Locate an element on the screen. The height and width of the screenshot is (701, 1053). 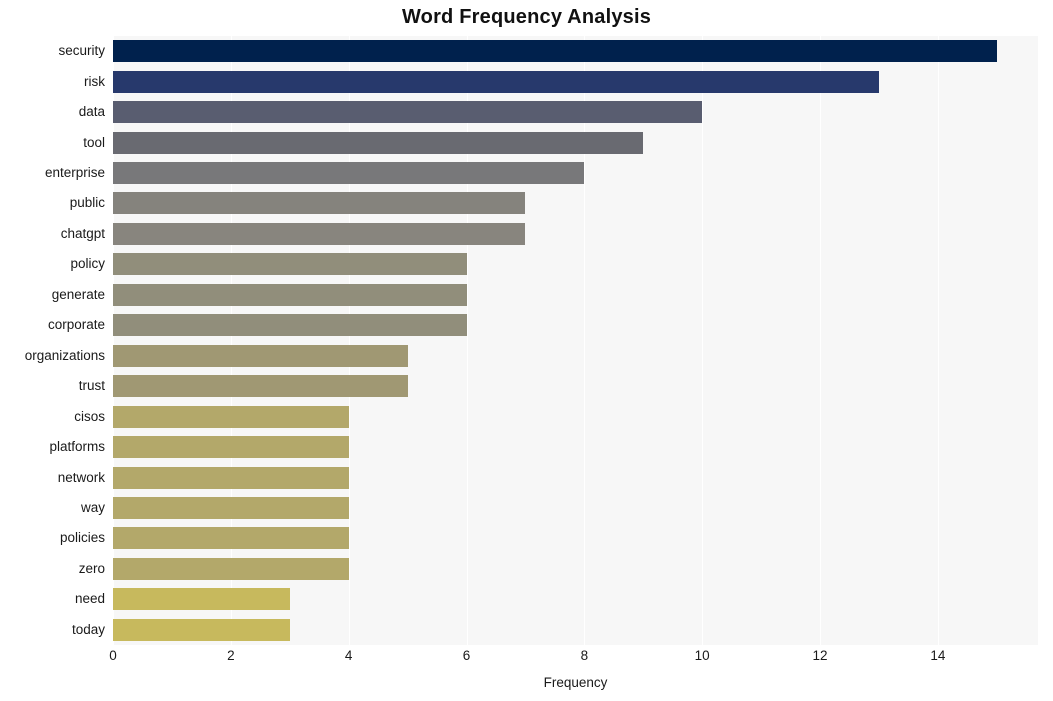
y-tick-label-zero: zero is located at coordinates (91, 568).